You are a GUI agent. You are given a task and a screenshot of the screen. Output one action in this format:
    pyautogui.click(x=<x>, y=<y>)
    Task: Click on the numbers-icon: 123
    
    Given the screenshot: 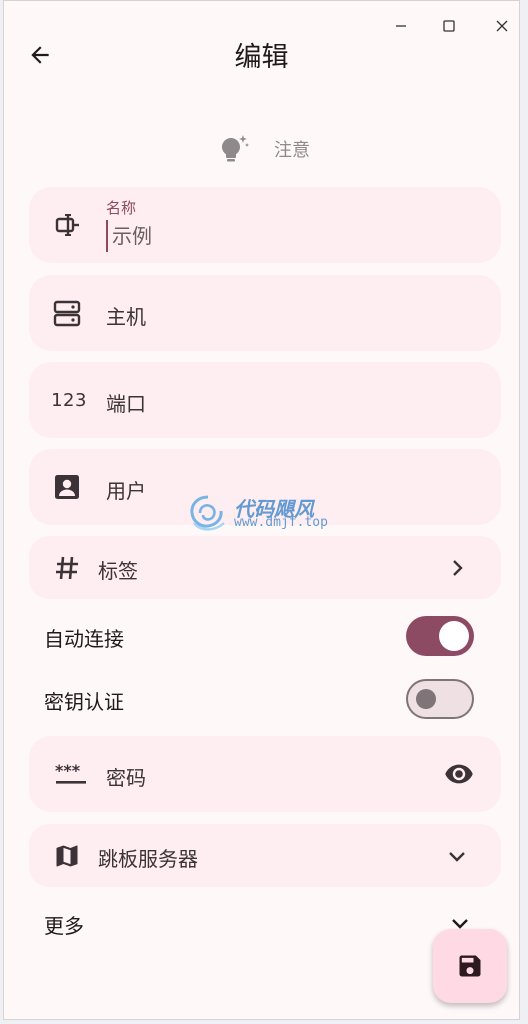 What is the action you would take?
    pyautogui.click(x=69, y=400)
    